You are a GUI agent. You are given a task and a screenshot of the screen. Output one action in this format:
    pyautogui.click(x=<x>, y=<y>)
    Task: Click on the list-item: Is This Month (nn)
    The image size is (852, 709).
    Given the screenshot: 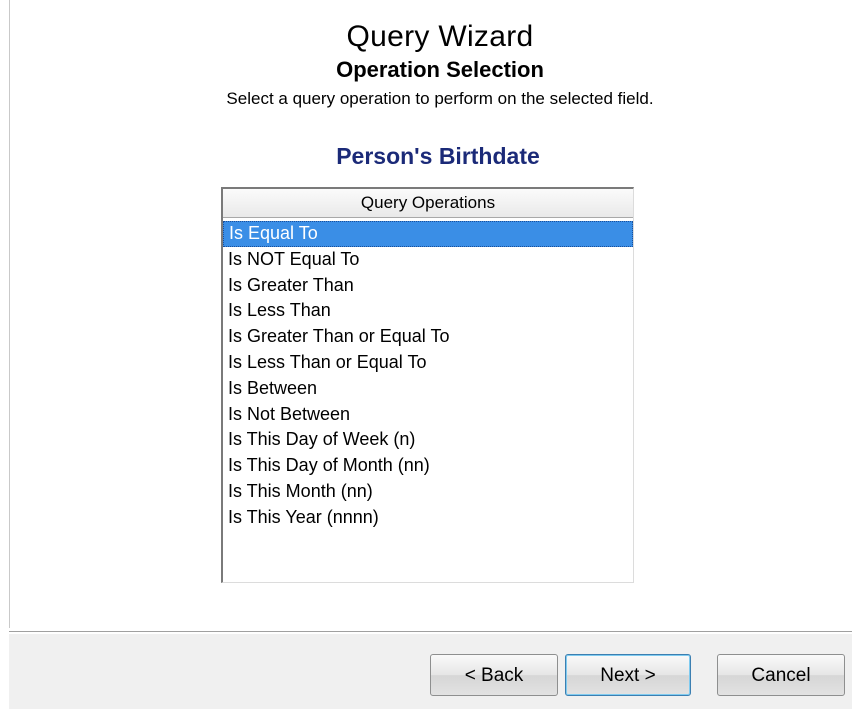 What is the action you would take?
    pyautogui.click(x=428, y=492)
    